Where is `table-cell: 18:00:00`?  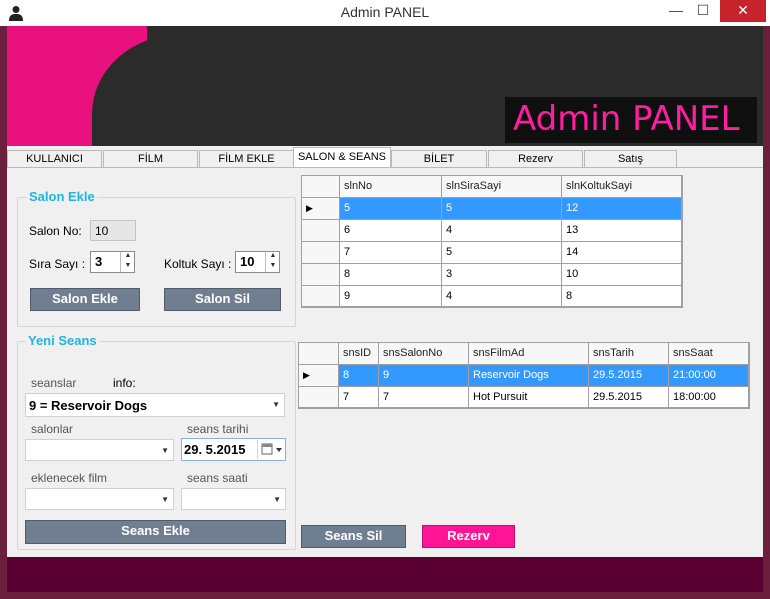
table-cell: 18:00:00 is located at coordinates (709, 397).